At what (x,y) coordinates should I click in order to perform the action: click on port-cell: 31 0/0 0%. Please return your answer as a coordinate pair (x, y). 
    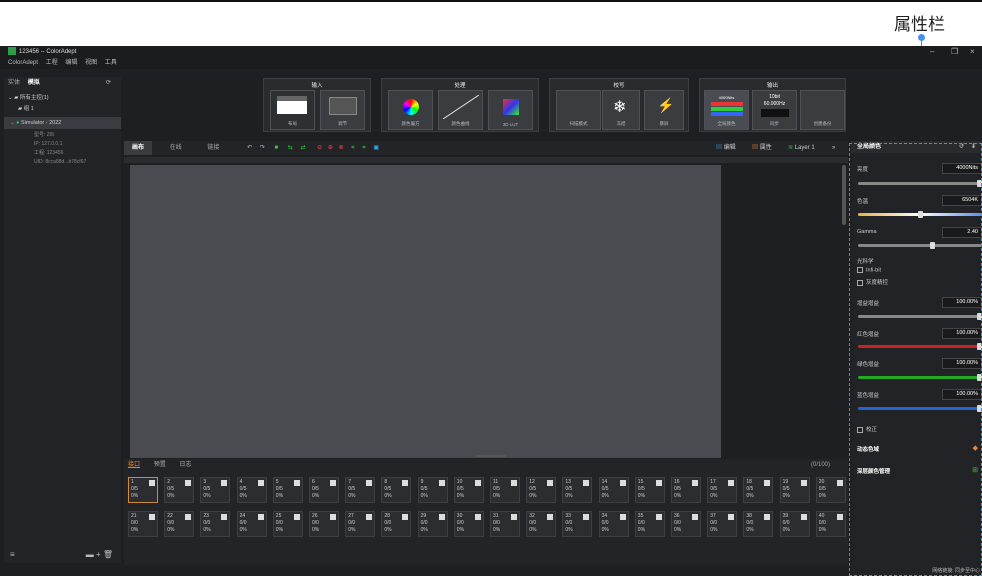
    Looking at the image, I should click on (505, 524).